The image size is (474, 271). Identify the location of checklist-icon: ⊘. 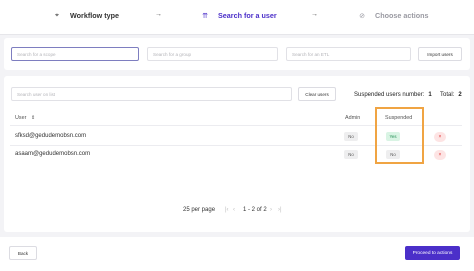
(362, 16).